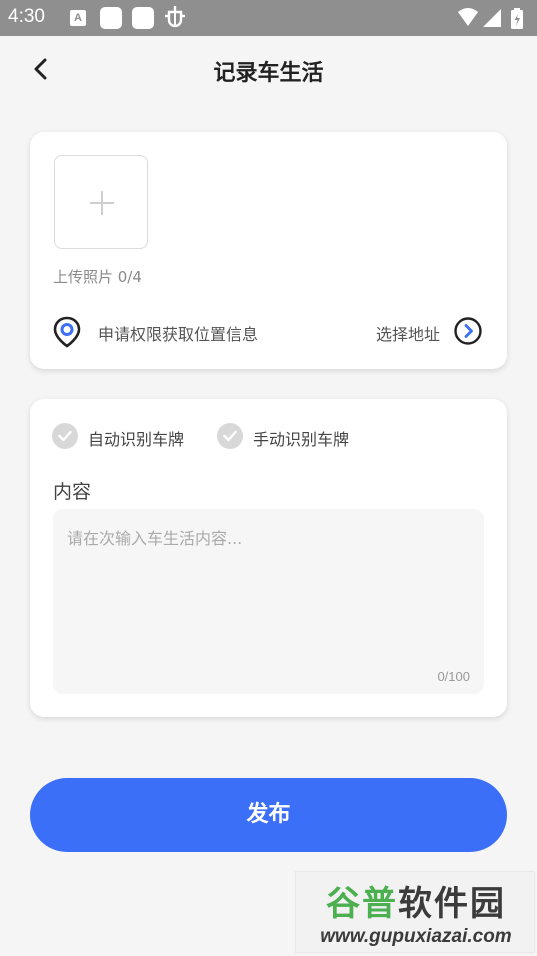  I want to click on upload-photo-button, so click(101, 202).